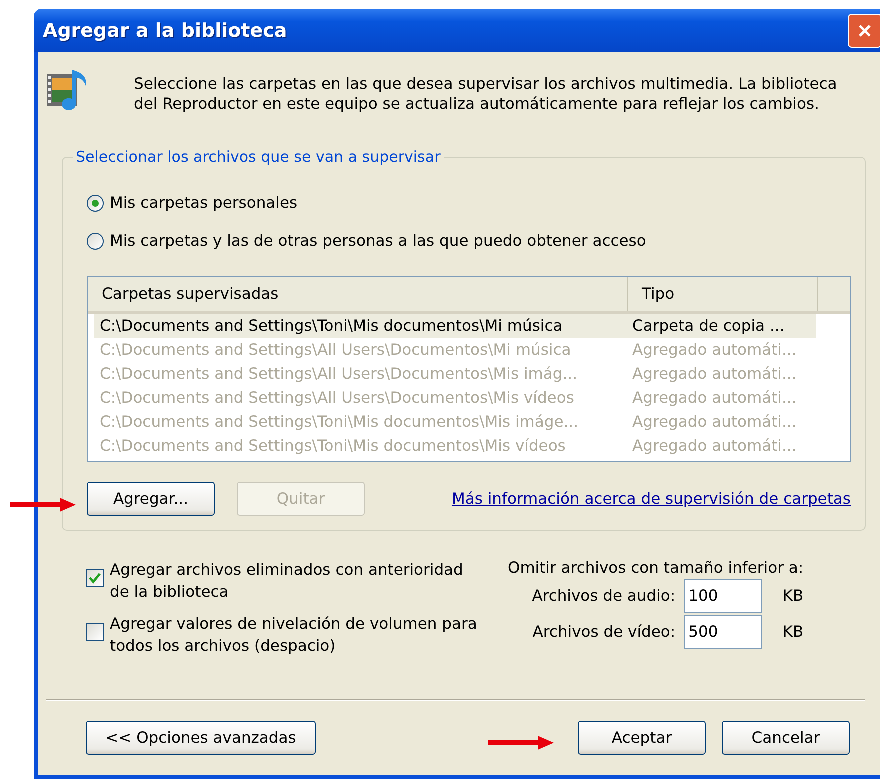  What do you see at coordinates (723, 596) in the screenshot?
I see `size-field: 100` at bounding box center [723, 596].